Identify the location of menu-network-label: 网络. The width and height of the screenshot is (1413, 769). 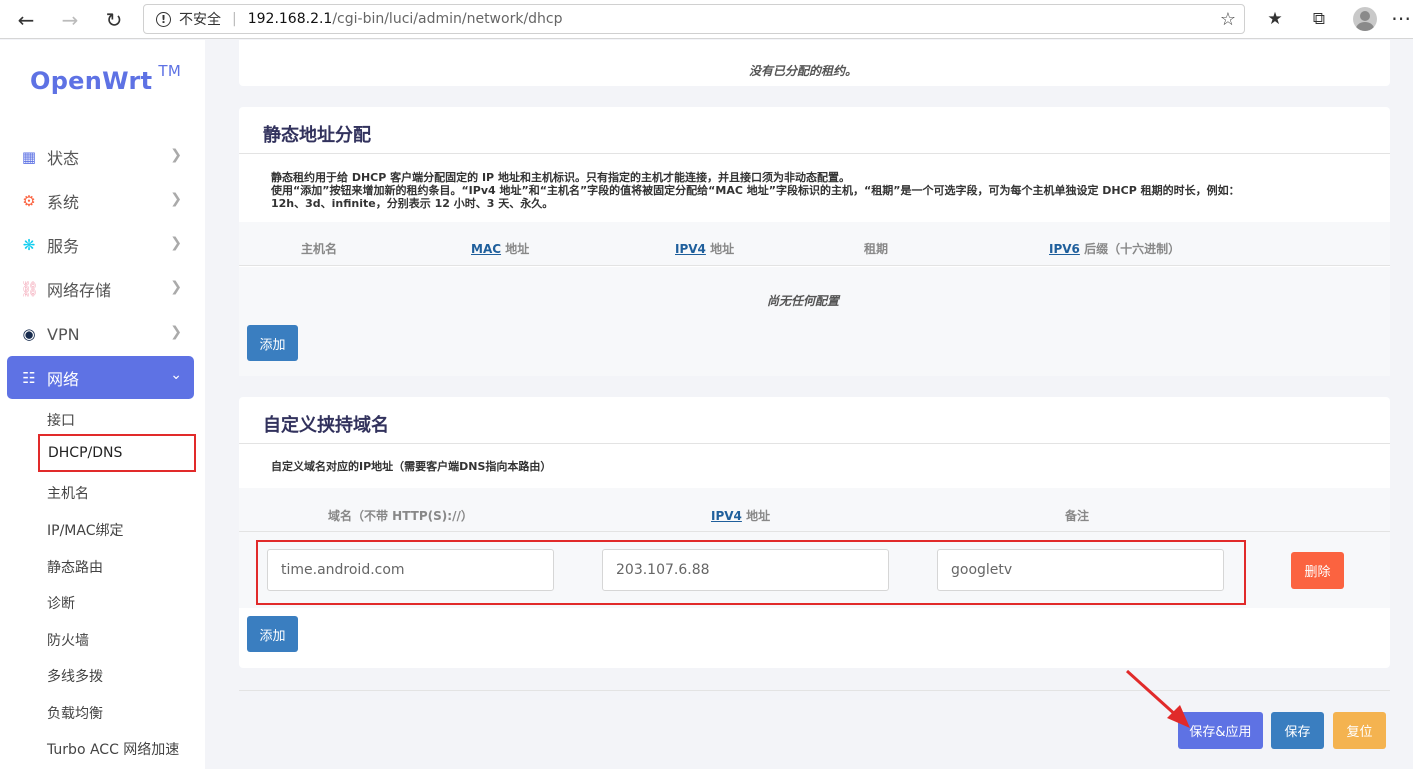
(63, 379).